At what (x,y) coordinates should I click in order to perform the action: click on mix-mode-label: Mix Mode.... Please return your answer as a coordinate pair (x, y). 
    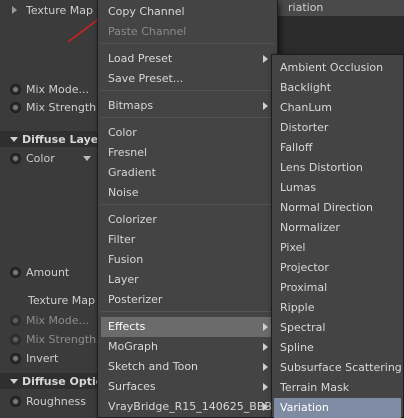
    Looking at the image, I should click on (58, 89).